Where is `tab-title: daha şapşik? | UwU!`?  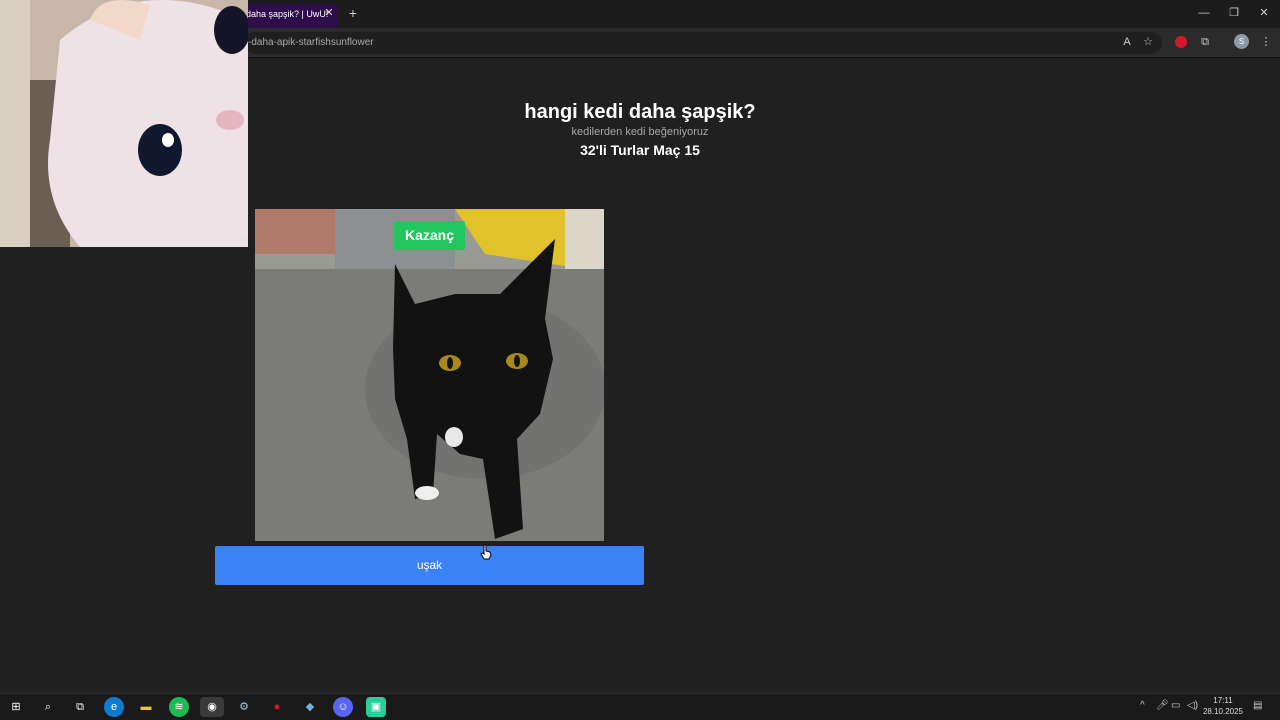 tab-title: daha şapşik? | UwU! is located at coordinates (287, 14).